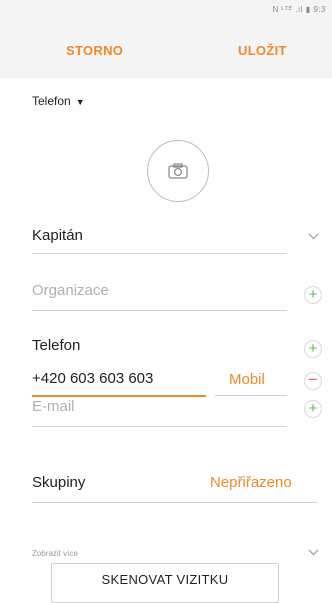 Image resolution: width=332 pixels, height=603 pixels. I want to click on cancel-button: STORNO, so click(94, 50).